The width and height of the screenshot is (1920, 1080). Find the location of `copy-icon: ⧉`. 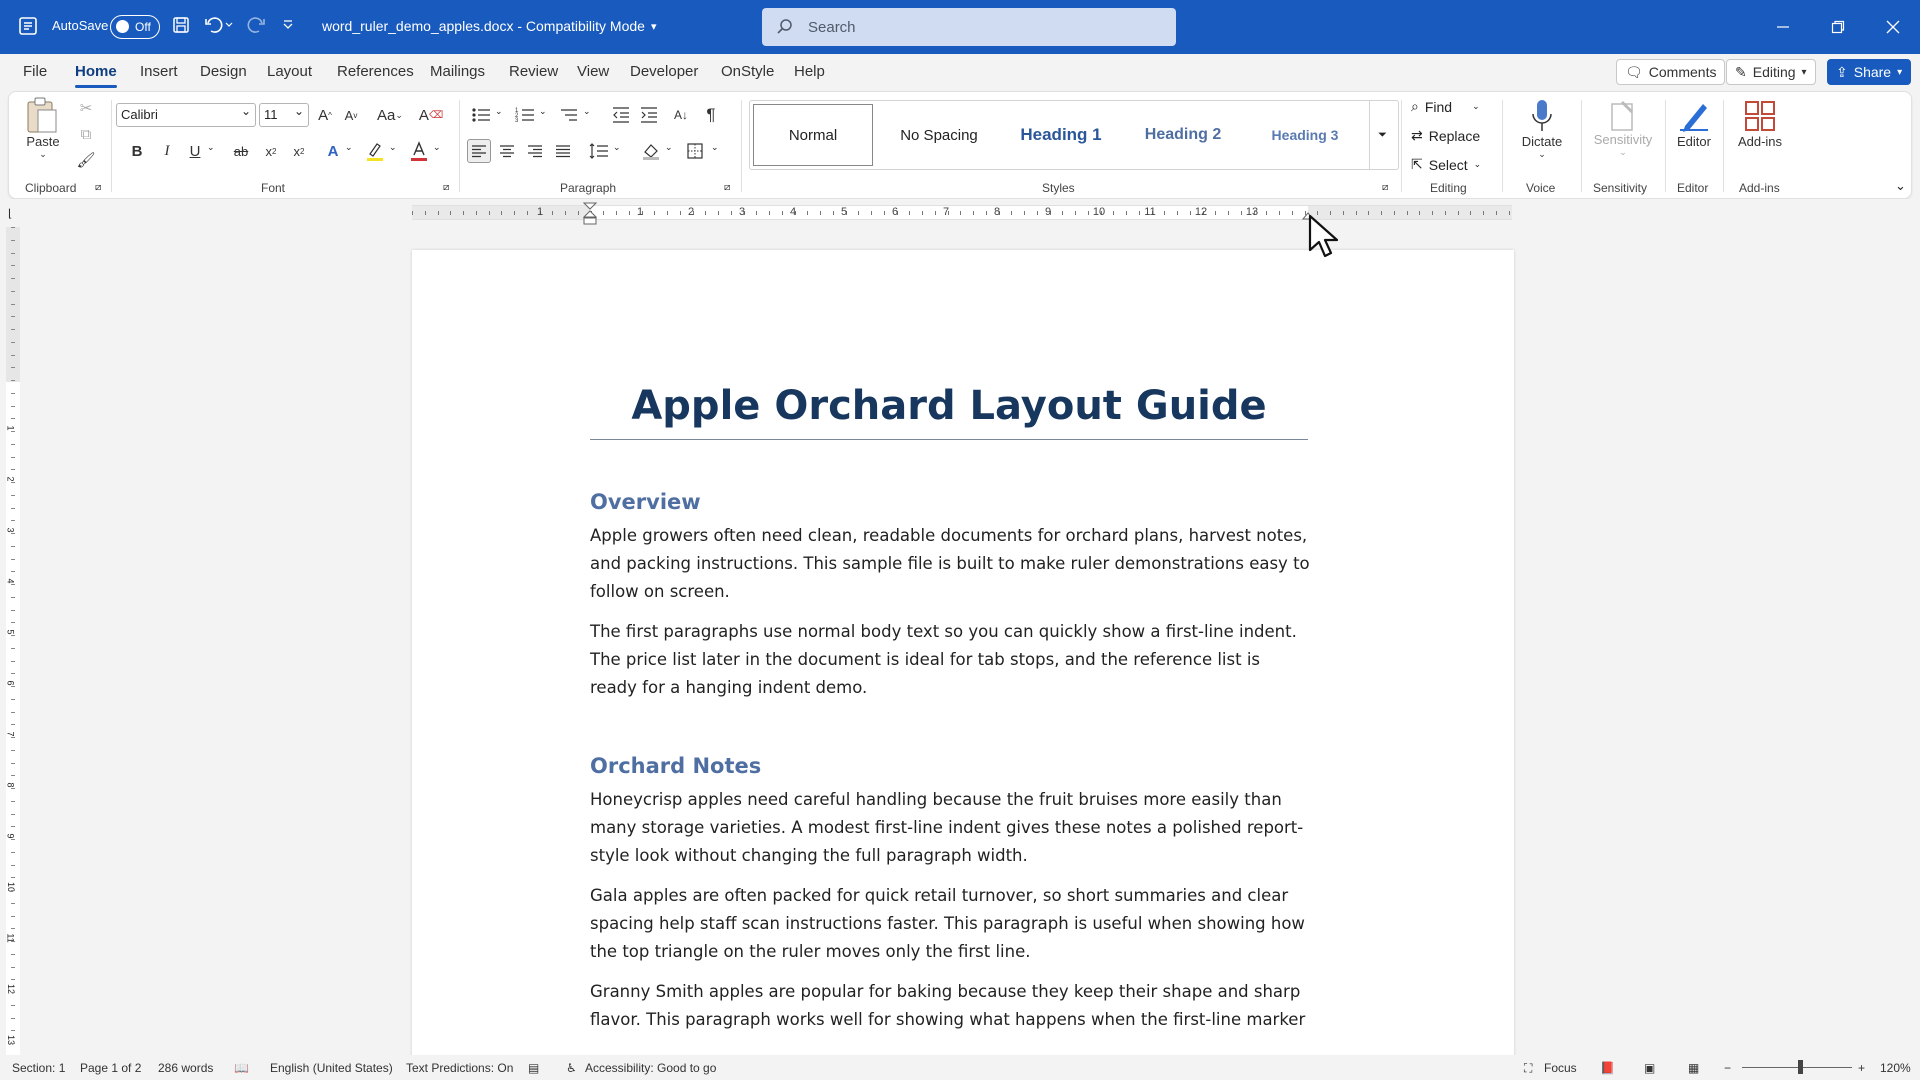

copy-icon: ⧉ is located at coordinates (86, 134).